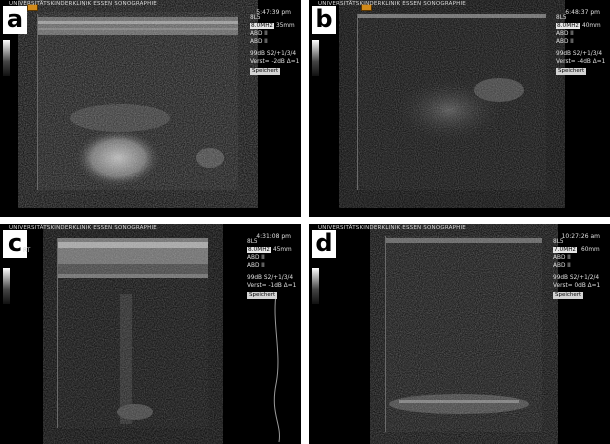  Describe the element at coordinates (285, 26) in the screenshot. I see `depth-label: 35mm` at that location.